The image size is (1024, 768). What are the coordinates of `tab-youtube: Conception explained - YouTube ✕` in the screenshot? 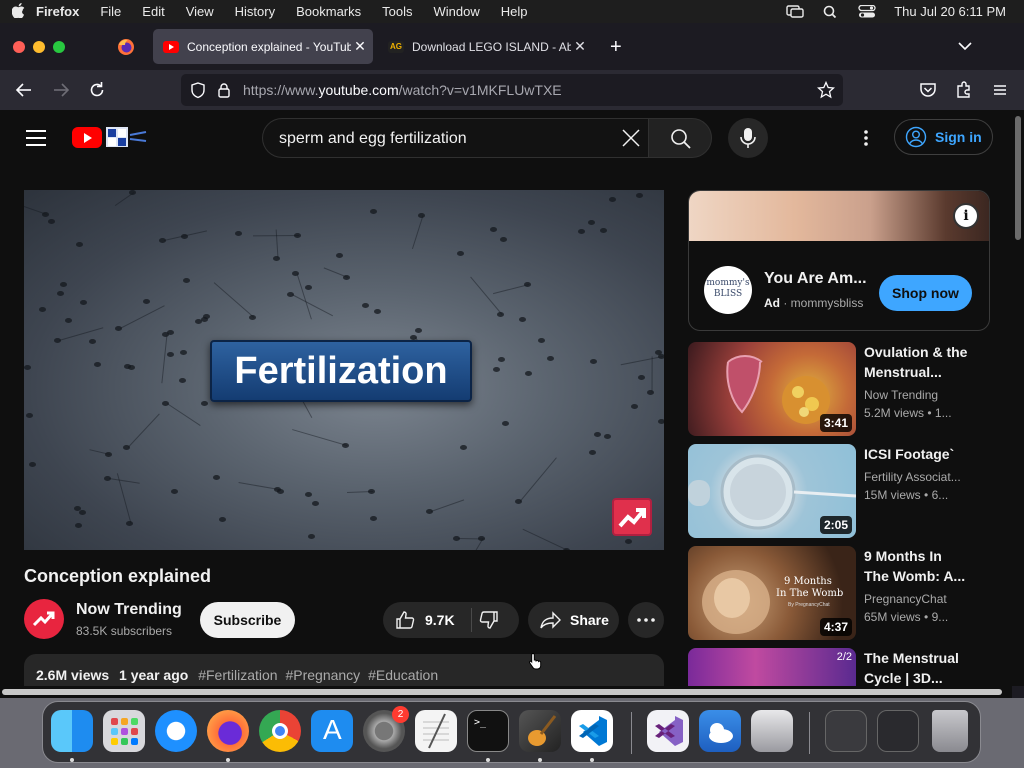 It's located at (263, 46).